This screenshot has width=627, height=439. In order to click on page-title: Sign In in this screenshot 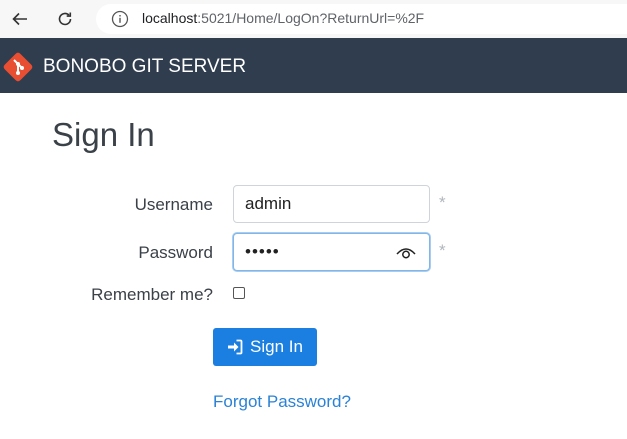, I will do `click(103, 134)`.